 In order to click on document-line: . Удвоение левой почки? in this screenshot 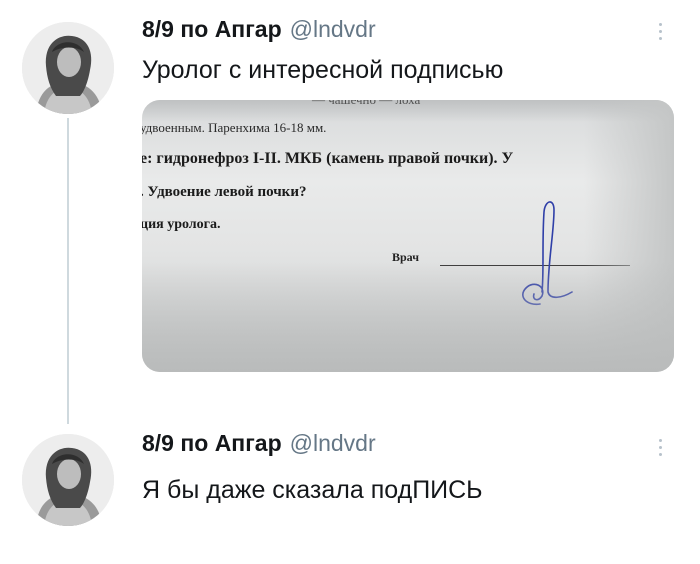, I will do `click(224, 192)`.